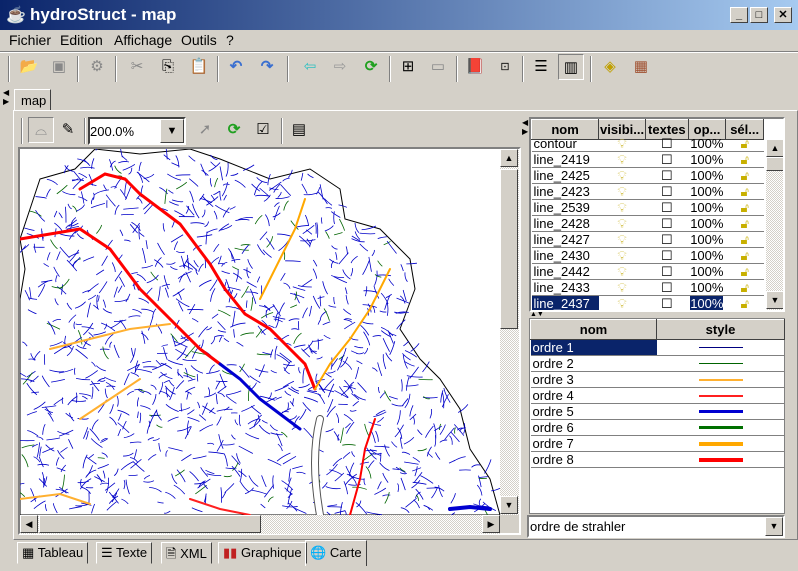  Describe the element at coordinates (657, 427) in the screenshot. I see `legend-row: ordre 6` at that location.